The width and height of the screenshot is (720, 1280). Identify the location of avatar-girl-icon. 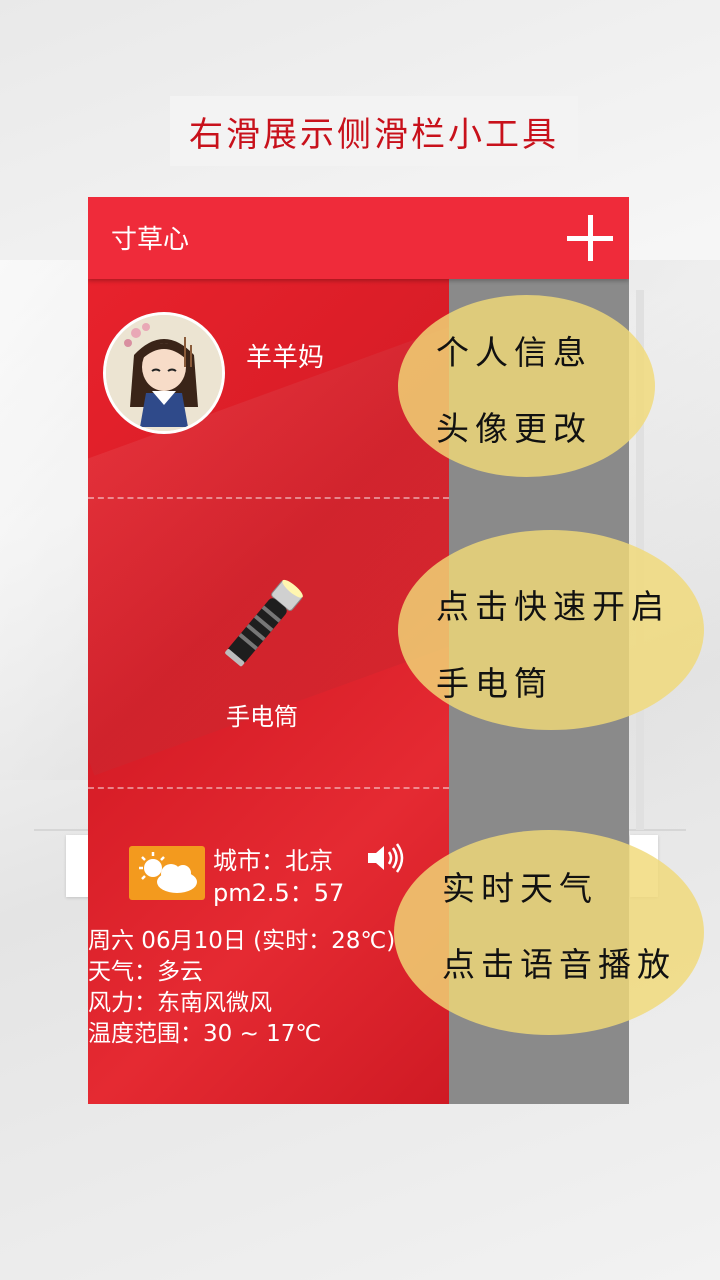
(164, 373).